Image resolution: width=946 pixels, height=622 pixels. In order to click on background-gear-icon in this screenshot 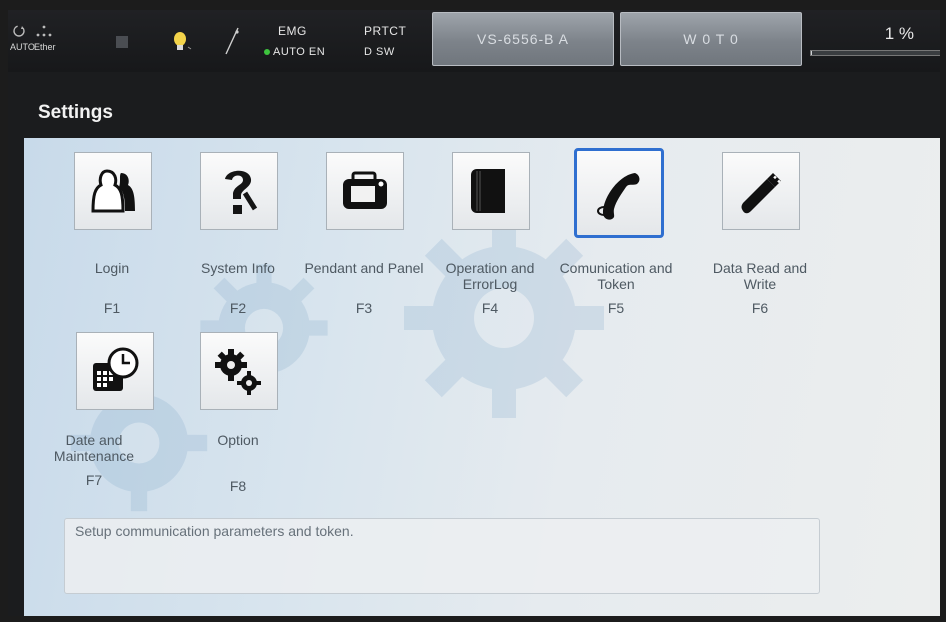, I will do `click(504, 318)`.